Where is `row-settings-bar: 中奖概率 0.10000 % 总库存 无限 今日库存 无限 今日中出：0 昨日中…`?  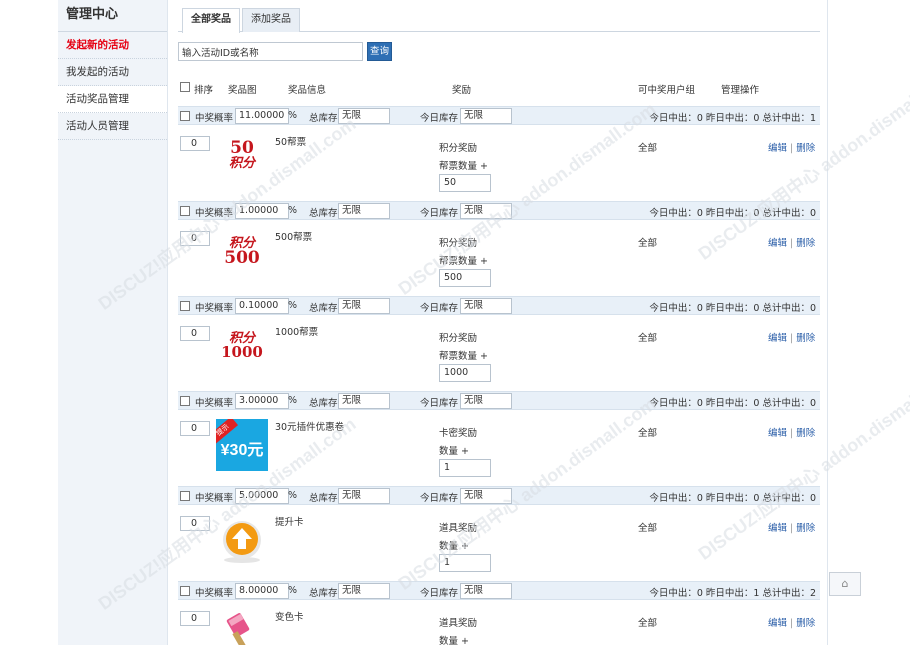
row-settings-bar: 中奖概率 0.10000 % 总库存 无限 今日库存 无限 今日中出：0 昨日中… is located at coordinates (499, 305).